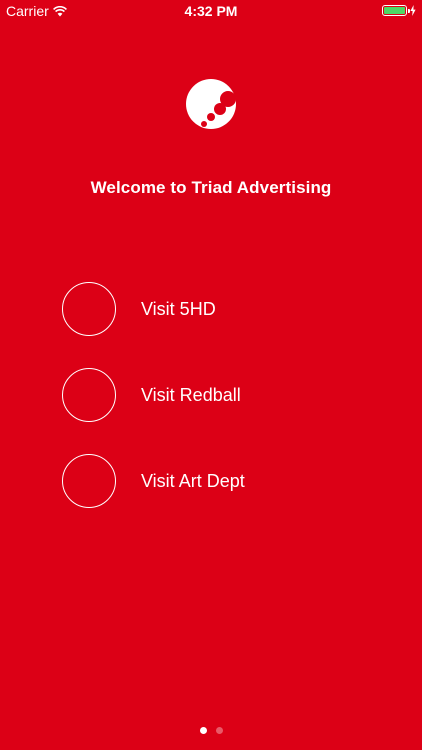  I want to click on status-time: 4:32 PM, so click(211, 11).